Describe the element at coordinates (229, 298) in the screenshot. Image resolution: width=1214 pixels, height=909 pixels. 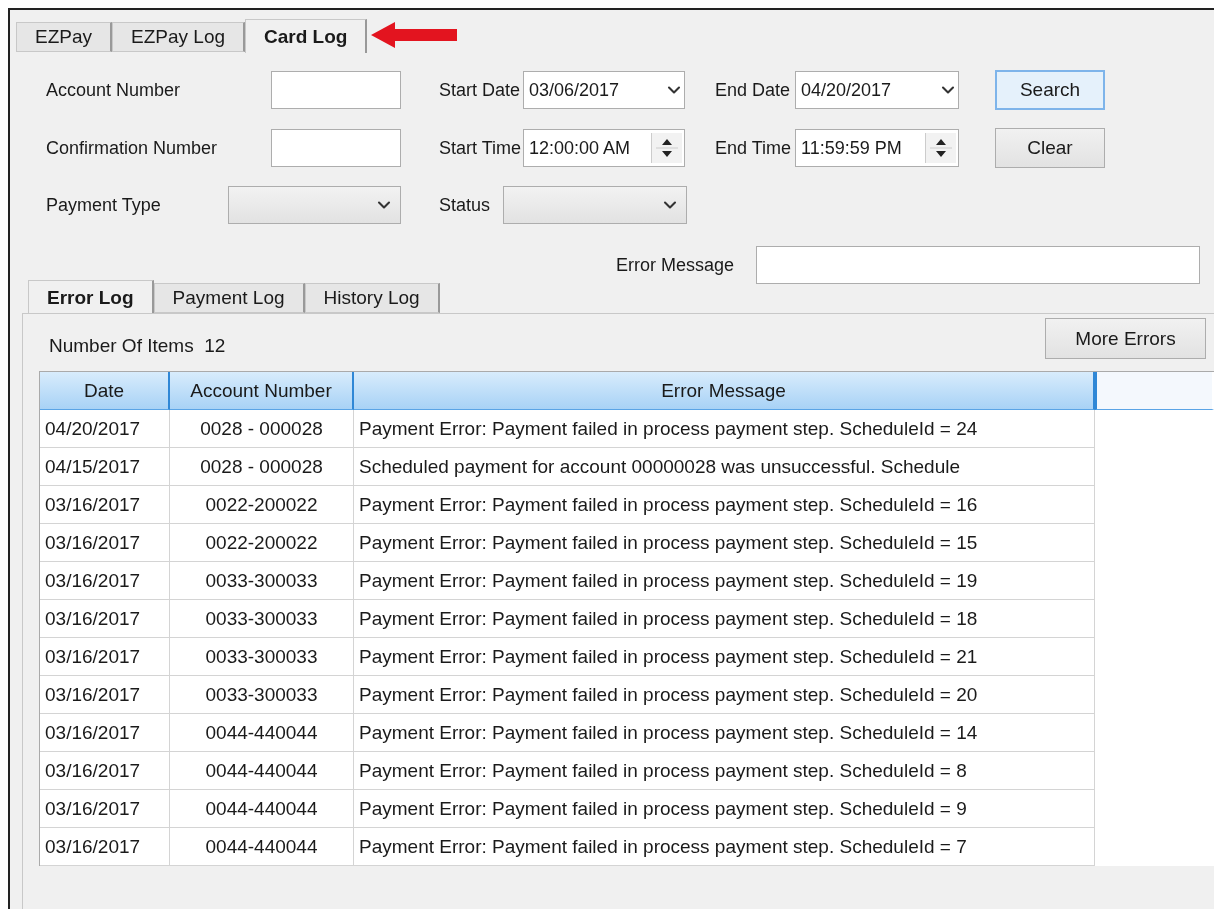
I see `tab: Payment Log` at that location.